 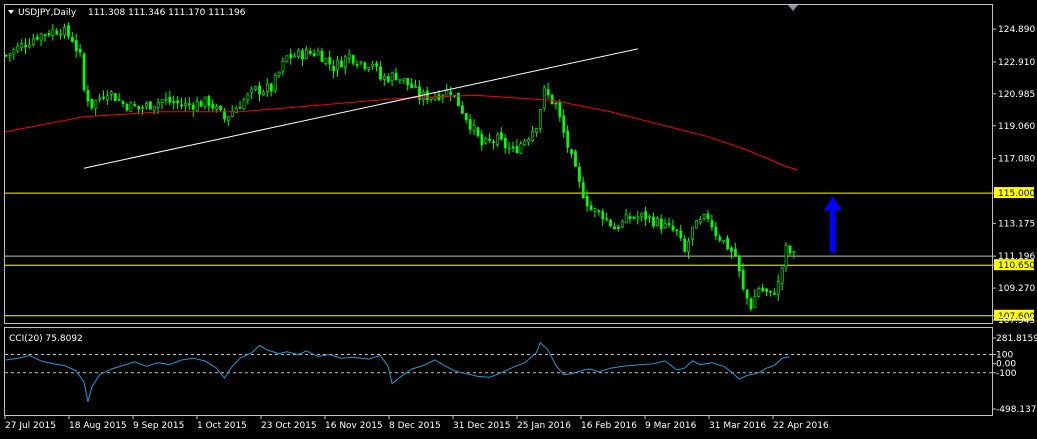 I want to click on date-tick-label: 31 Mar 2016, so click(x=737, y=426).